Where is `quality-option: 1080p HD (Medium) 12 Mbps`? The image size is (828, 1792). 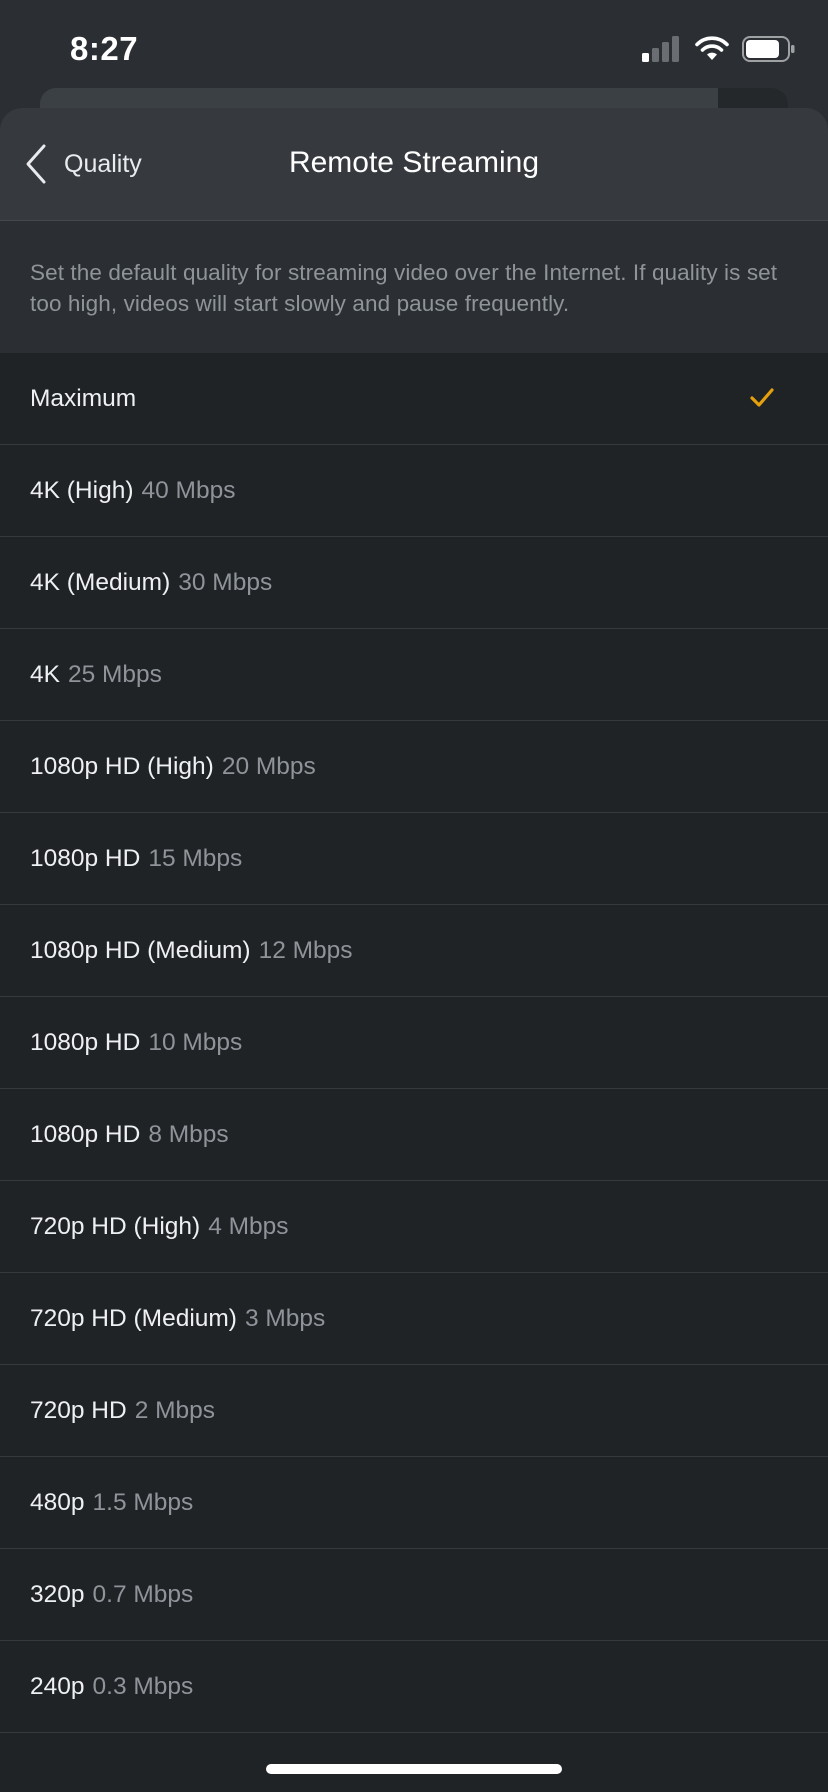
quality-option: 1080p HD (Medium) 12 Mbps is located at coordinates (414, 951).